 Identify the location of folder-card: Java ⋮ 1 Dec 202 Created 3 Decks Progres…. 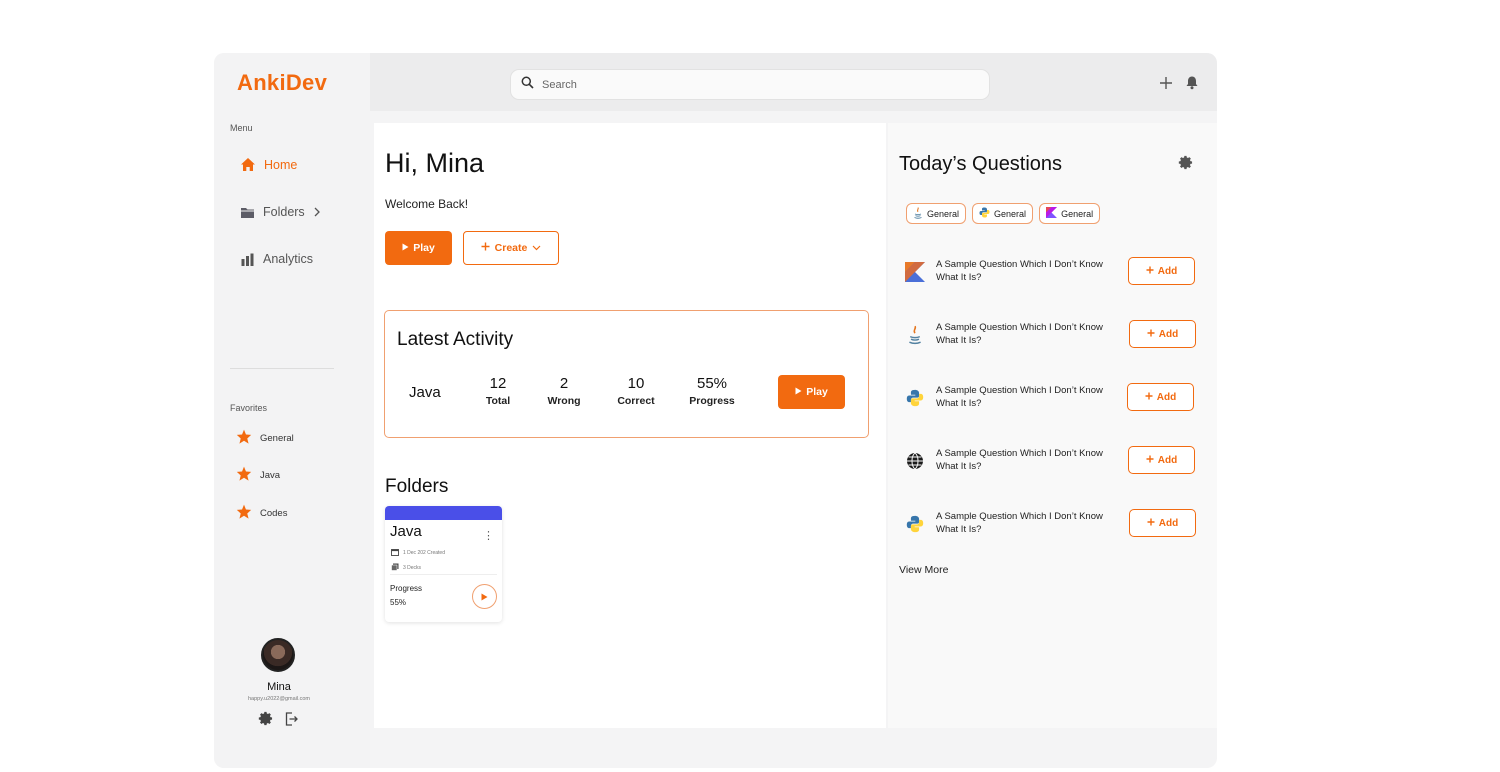
(443, 564).